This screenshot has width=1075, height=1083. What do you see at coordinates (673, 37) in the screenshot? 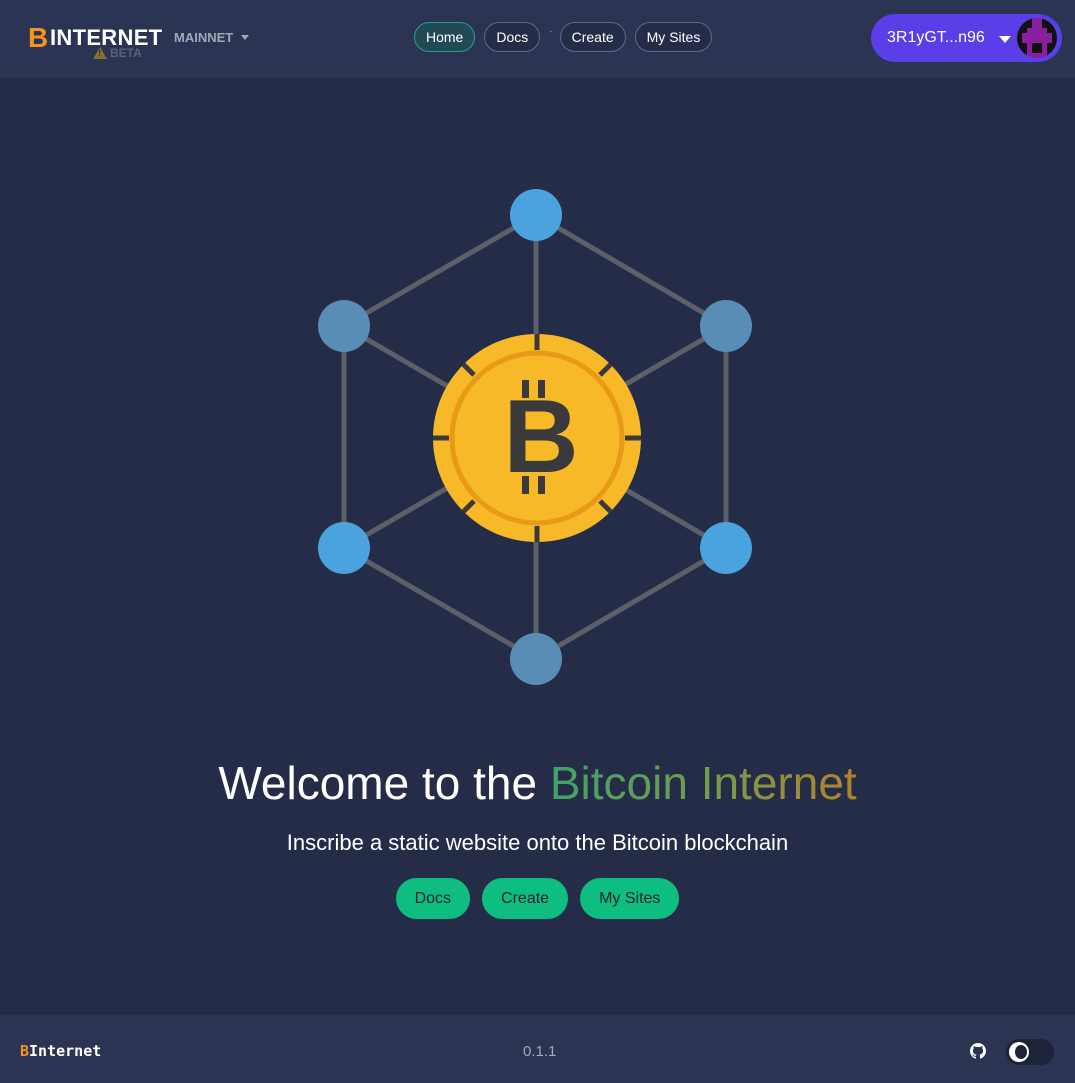
I see `nav-my-sites: My Sites` at bounding box center [673, 37].